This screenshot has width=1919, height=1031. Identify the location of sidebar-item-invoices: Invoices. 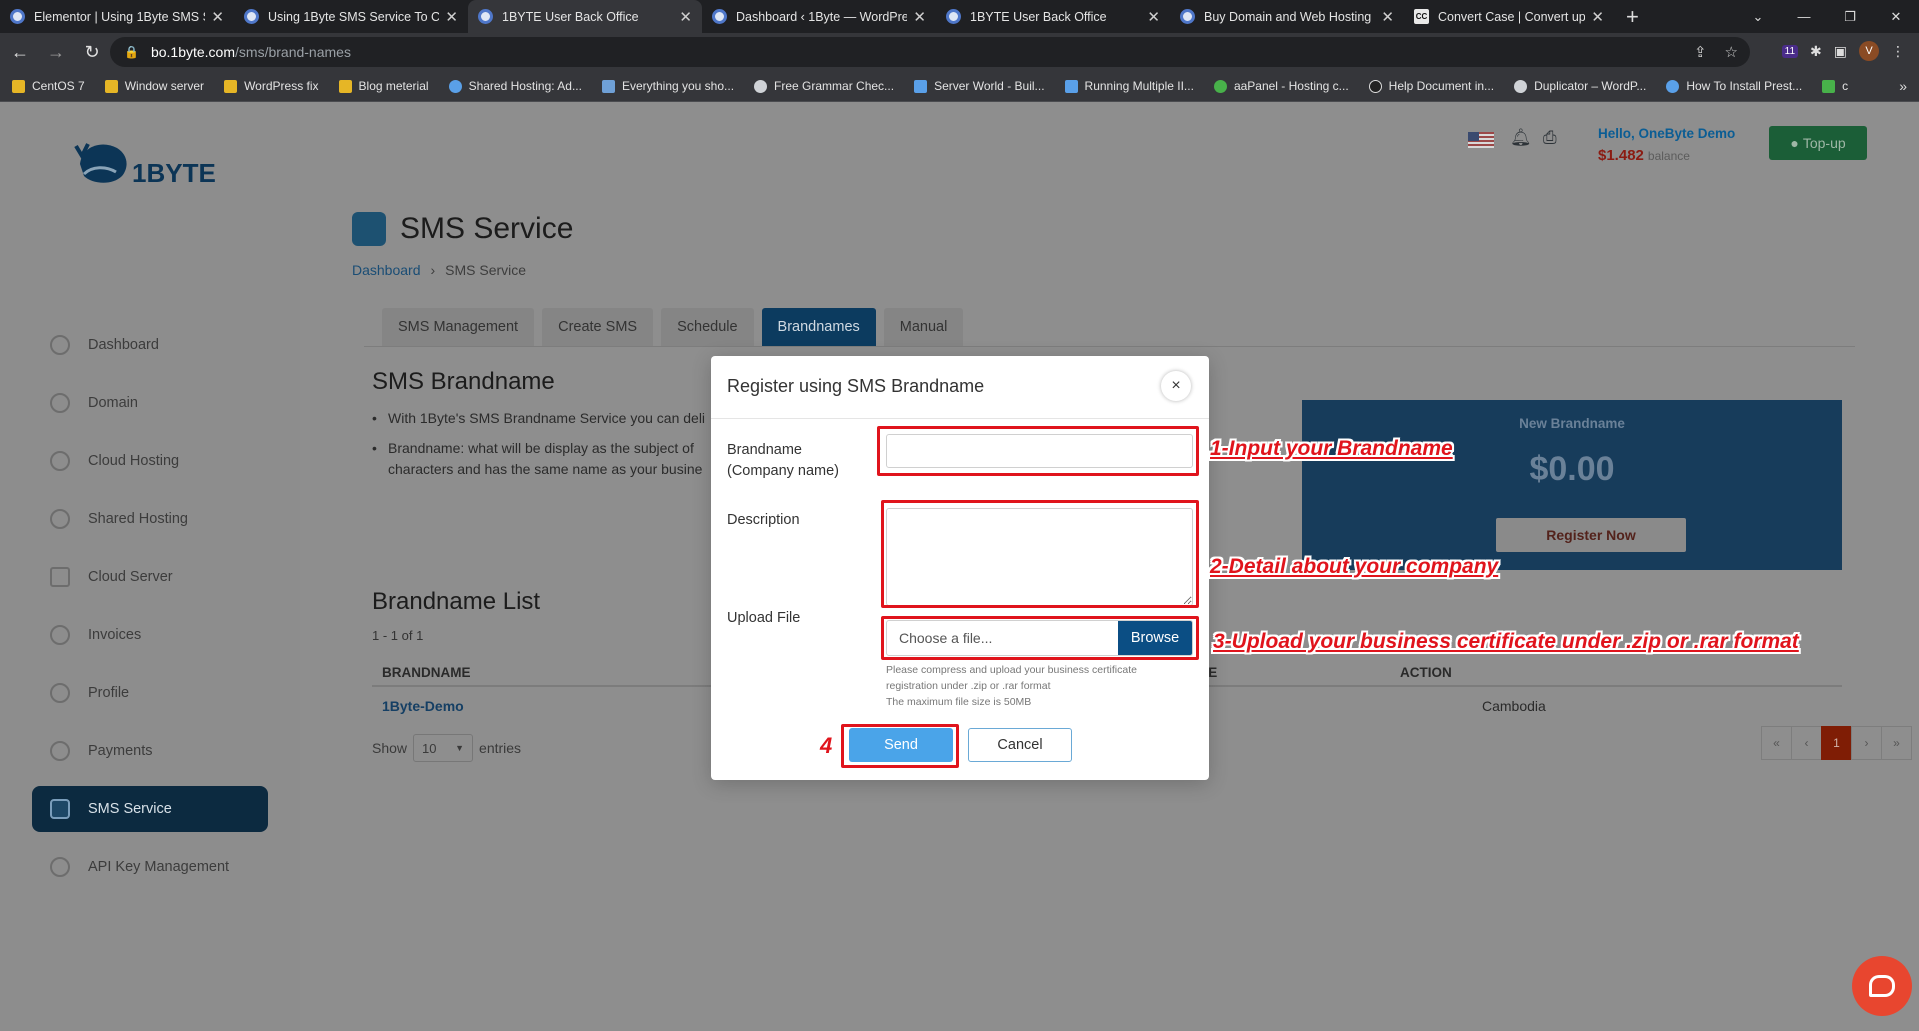
(150, 635).